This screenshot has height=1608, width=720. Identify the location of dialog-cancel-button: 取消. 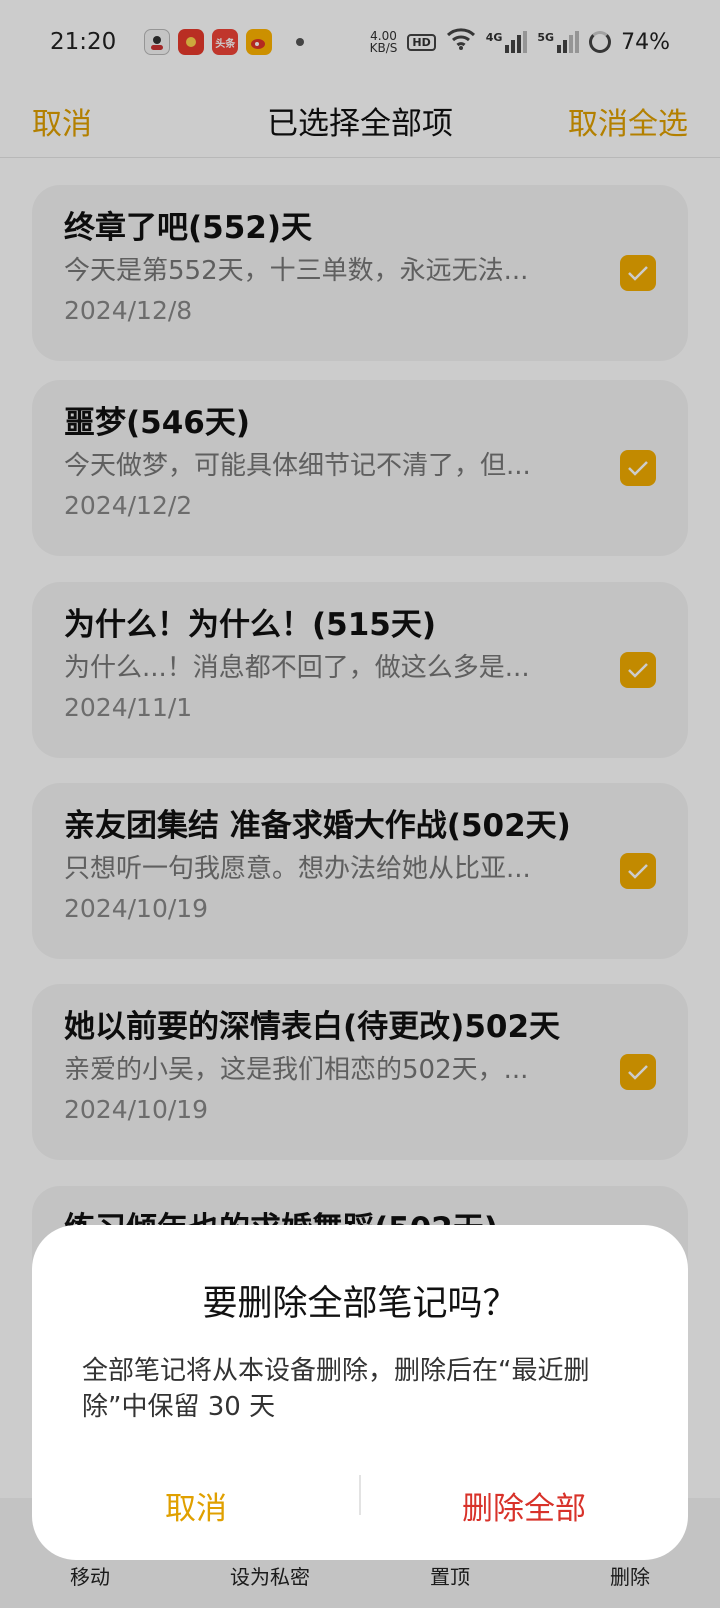
(196, 1505).